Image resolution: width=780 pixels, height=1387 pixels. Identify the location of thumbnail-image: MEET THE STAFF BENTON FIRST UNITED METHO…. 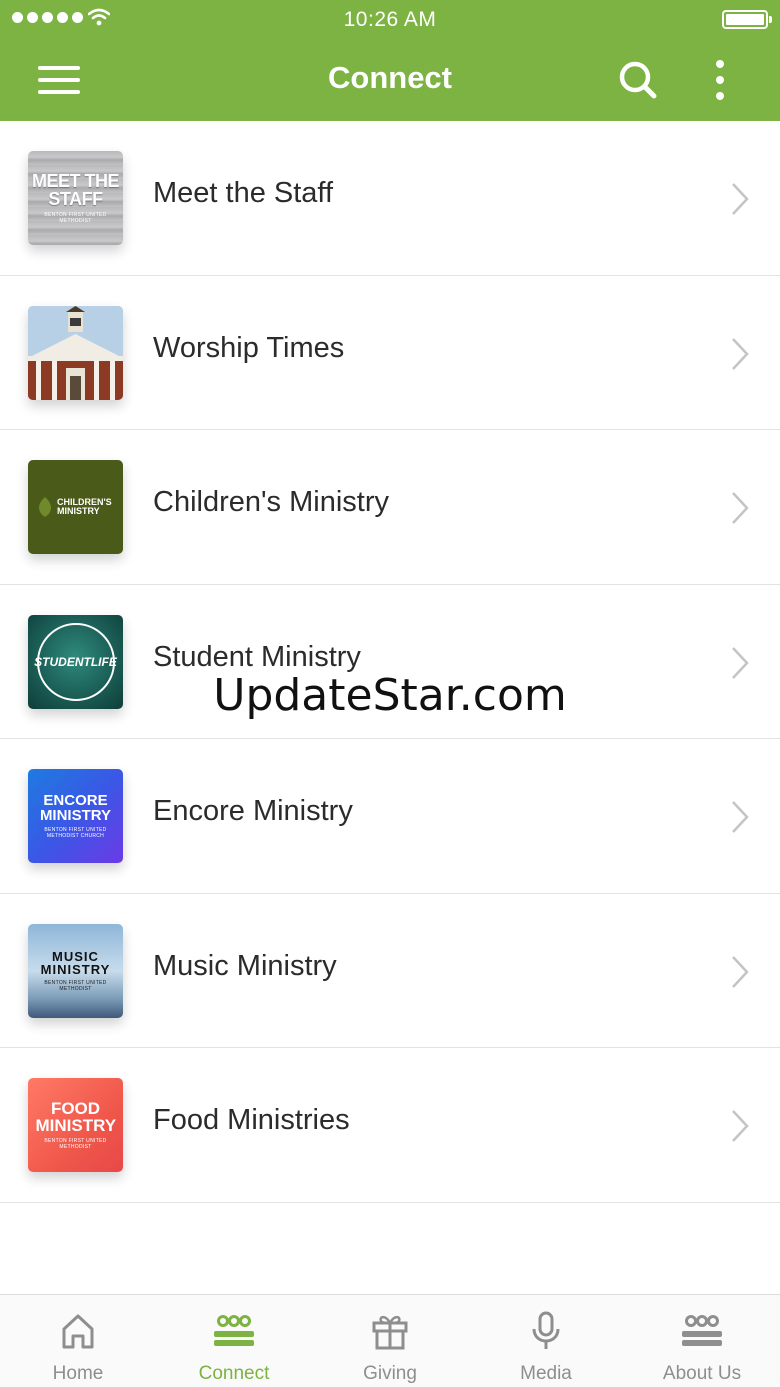
(75, 198).